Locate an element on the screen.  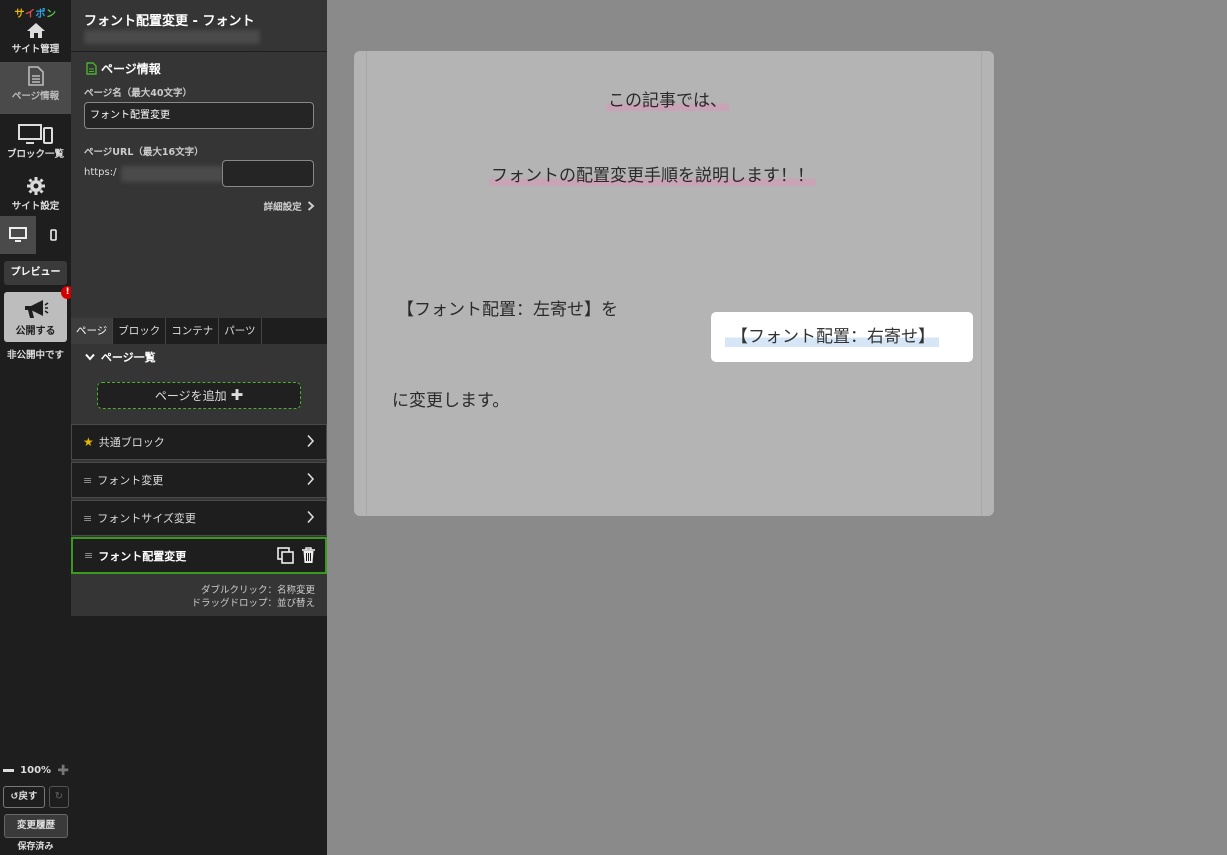
undo-label: 戻す is located at coordinates (28, 796).